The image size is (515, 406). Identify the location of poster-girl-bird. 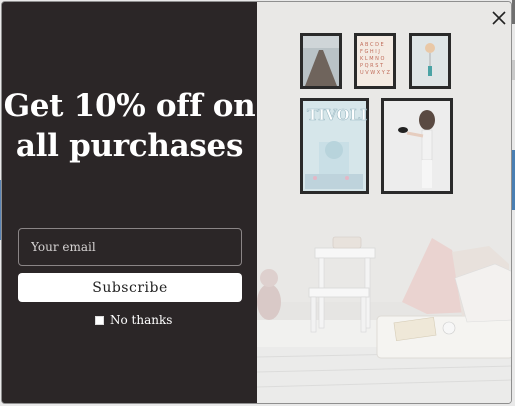
(417, 146).